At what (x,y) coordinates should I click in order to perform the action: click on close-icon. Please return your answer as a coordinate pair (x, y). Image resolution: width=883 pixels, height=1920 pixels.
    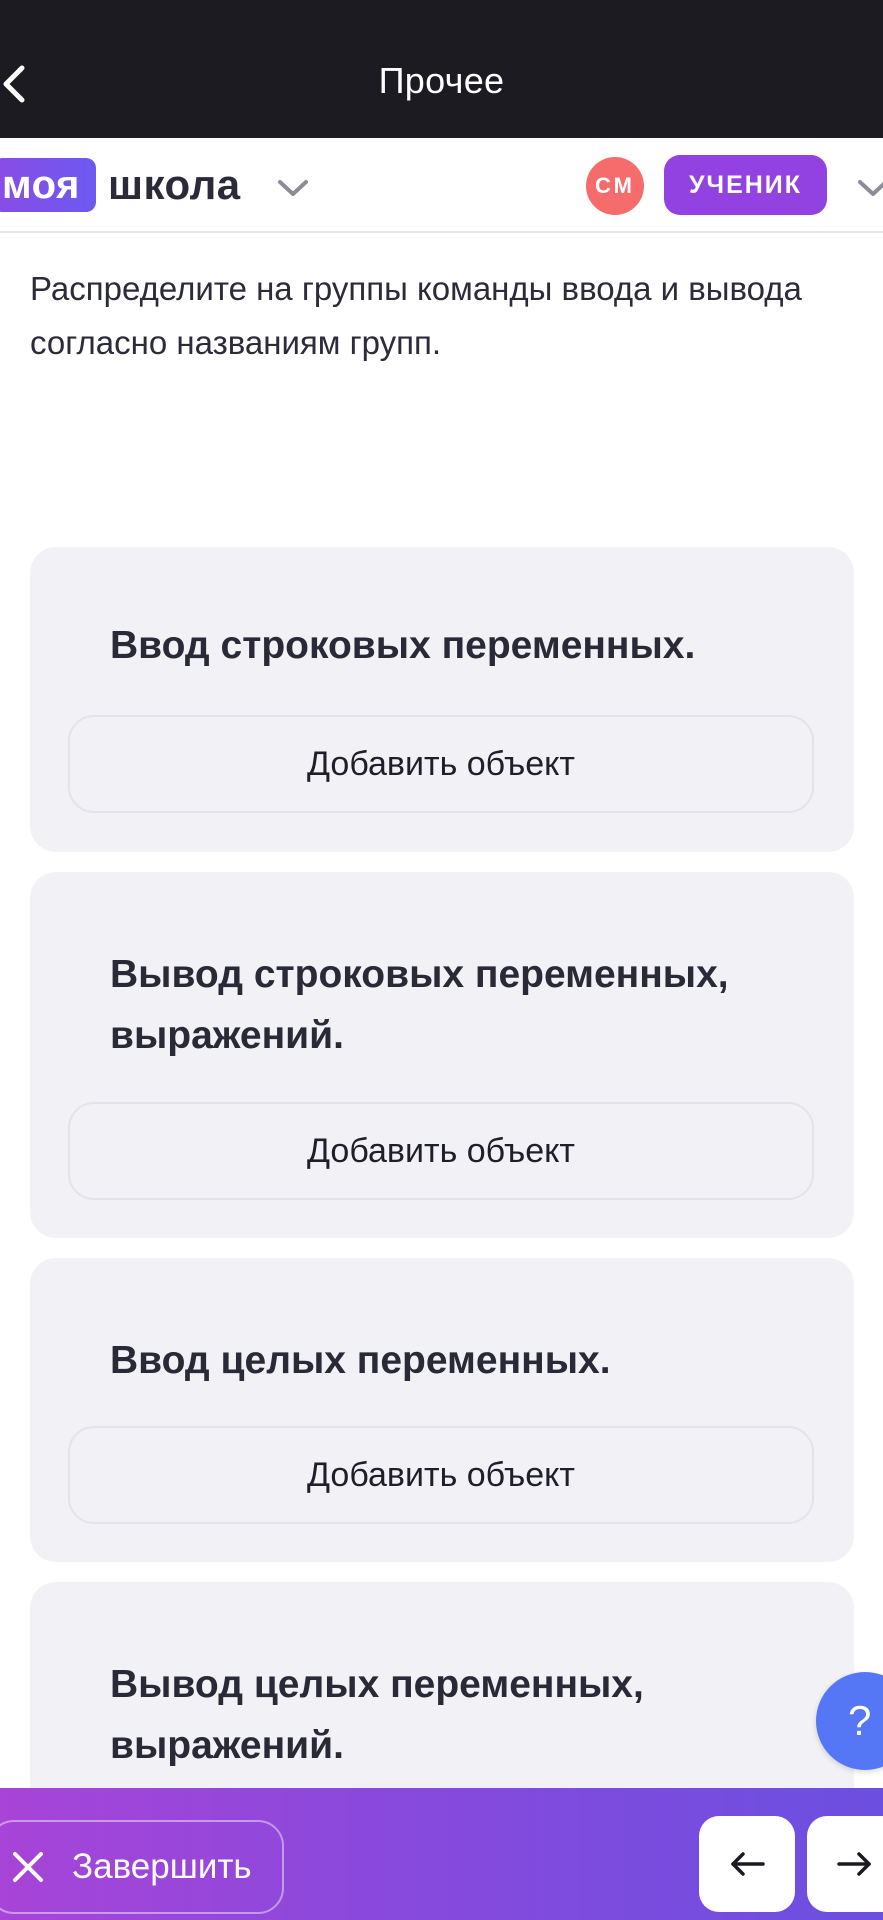
    Looking at the image, I should click on (28, 1867).